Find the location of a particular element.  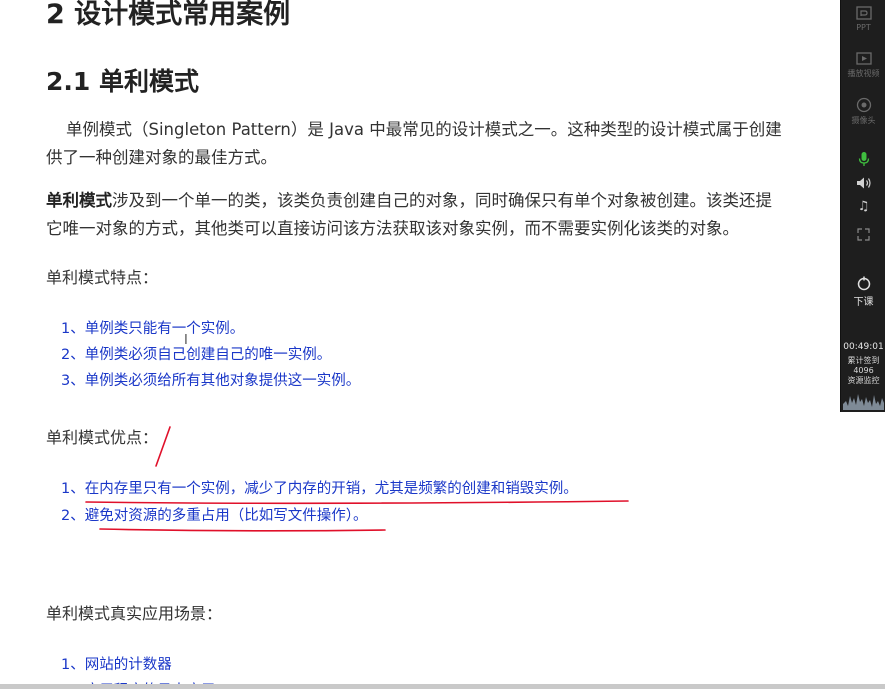

play-video-button: 播放视频 is located at coordinates (863, 65).